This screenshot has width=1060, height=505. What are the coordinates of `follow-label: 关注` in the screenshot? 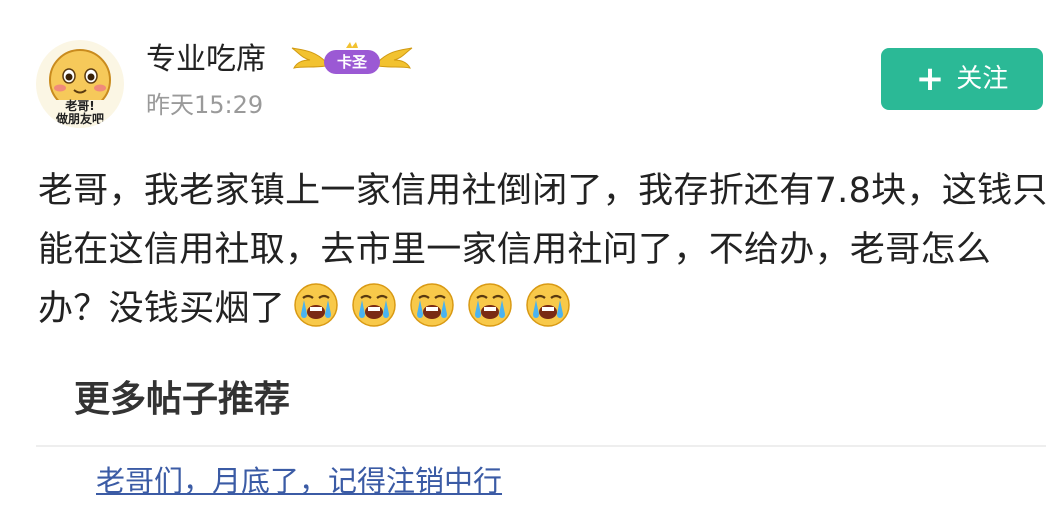 It's located at (982, 79).